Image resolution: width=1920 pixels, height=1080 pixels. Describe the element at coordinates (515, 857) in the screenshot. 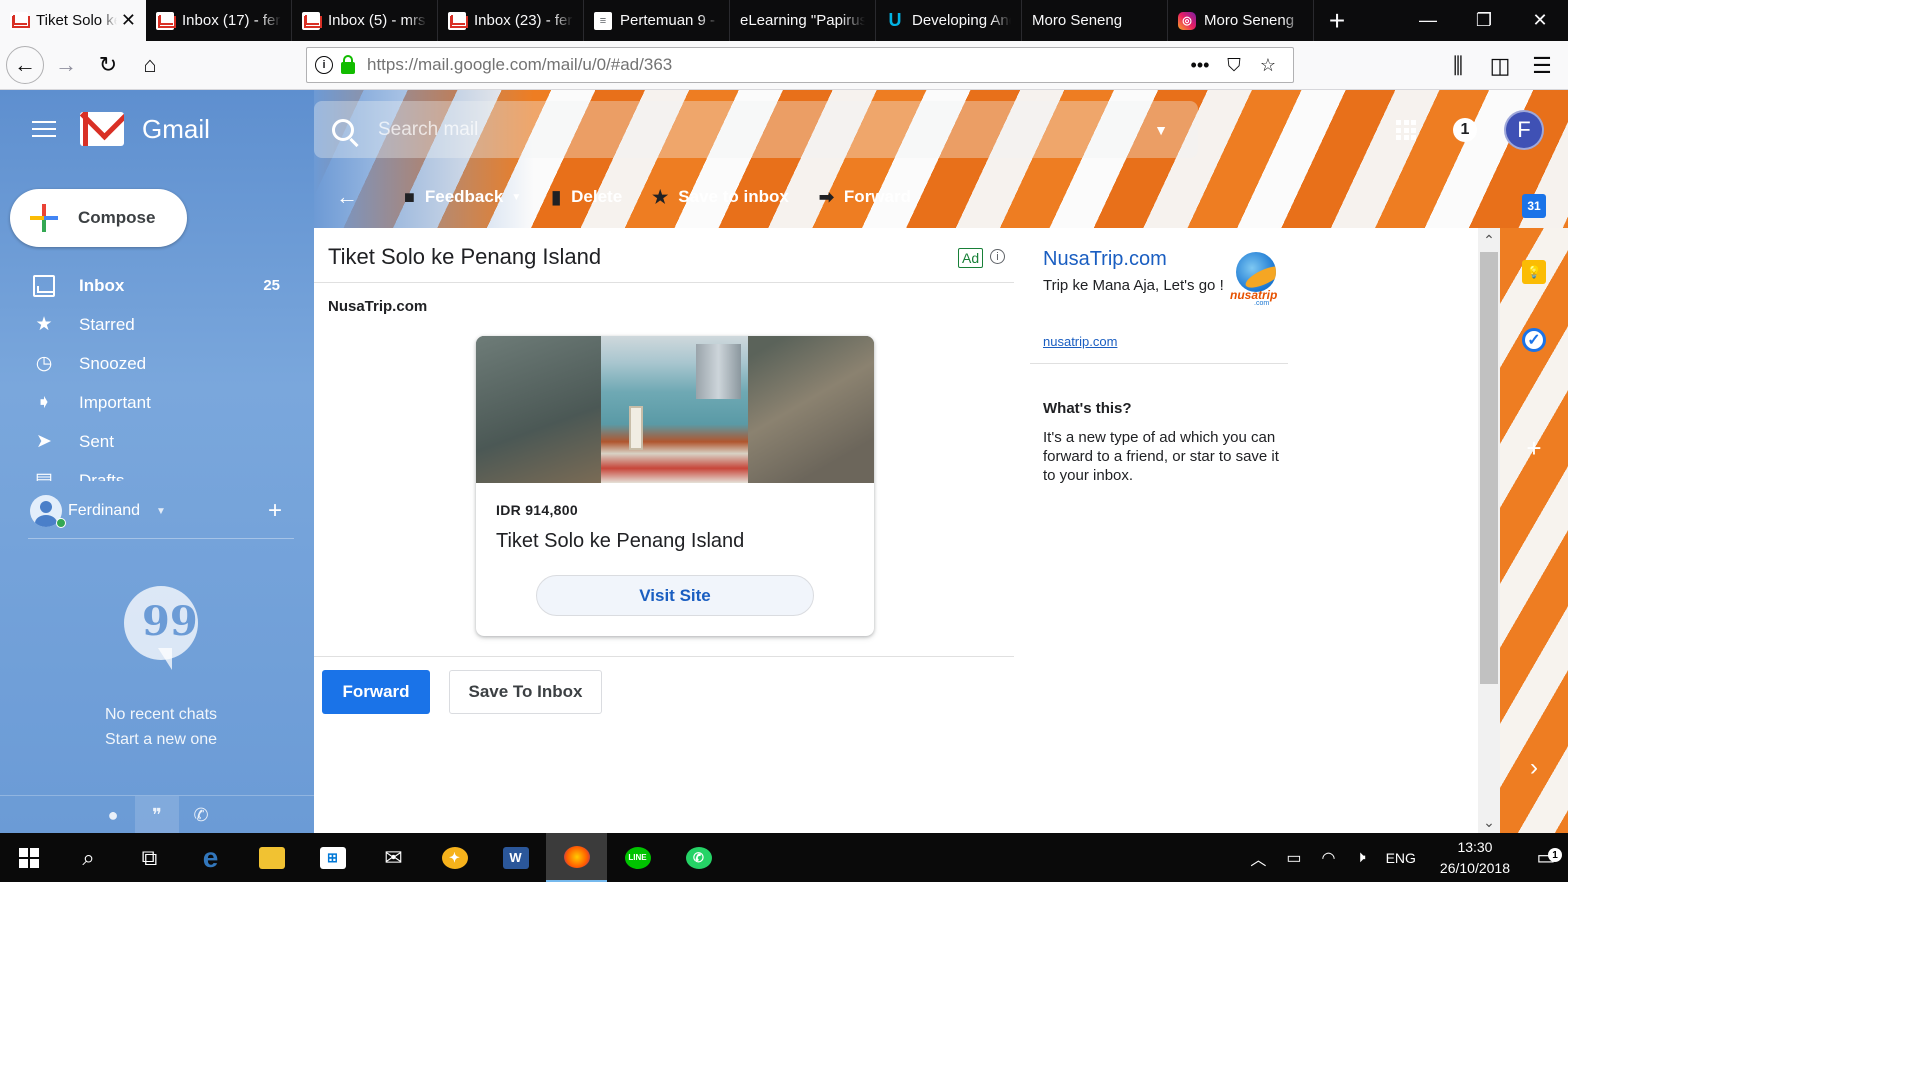

I see `word-icon: W` at that location.